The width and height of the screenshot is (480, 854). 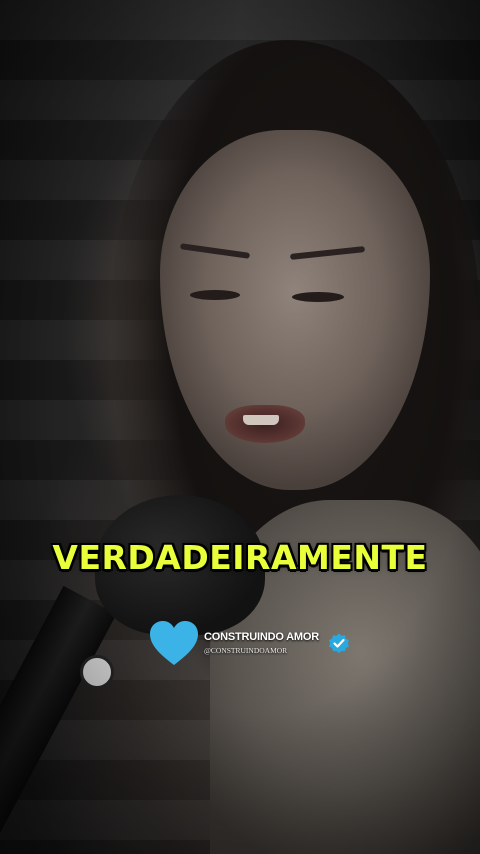 I want to click on microphone-arm, so click(x=58, y=719).